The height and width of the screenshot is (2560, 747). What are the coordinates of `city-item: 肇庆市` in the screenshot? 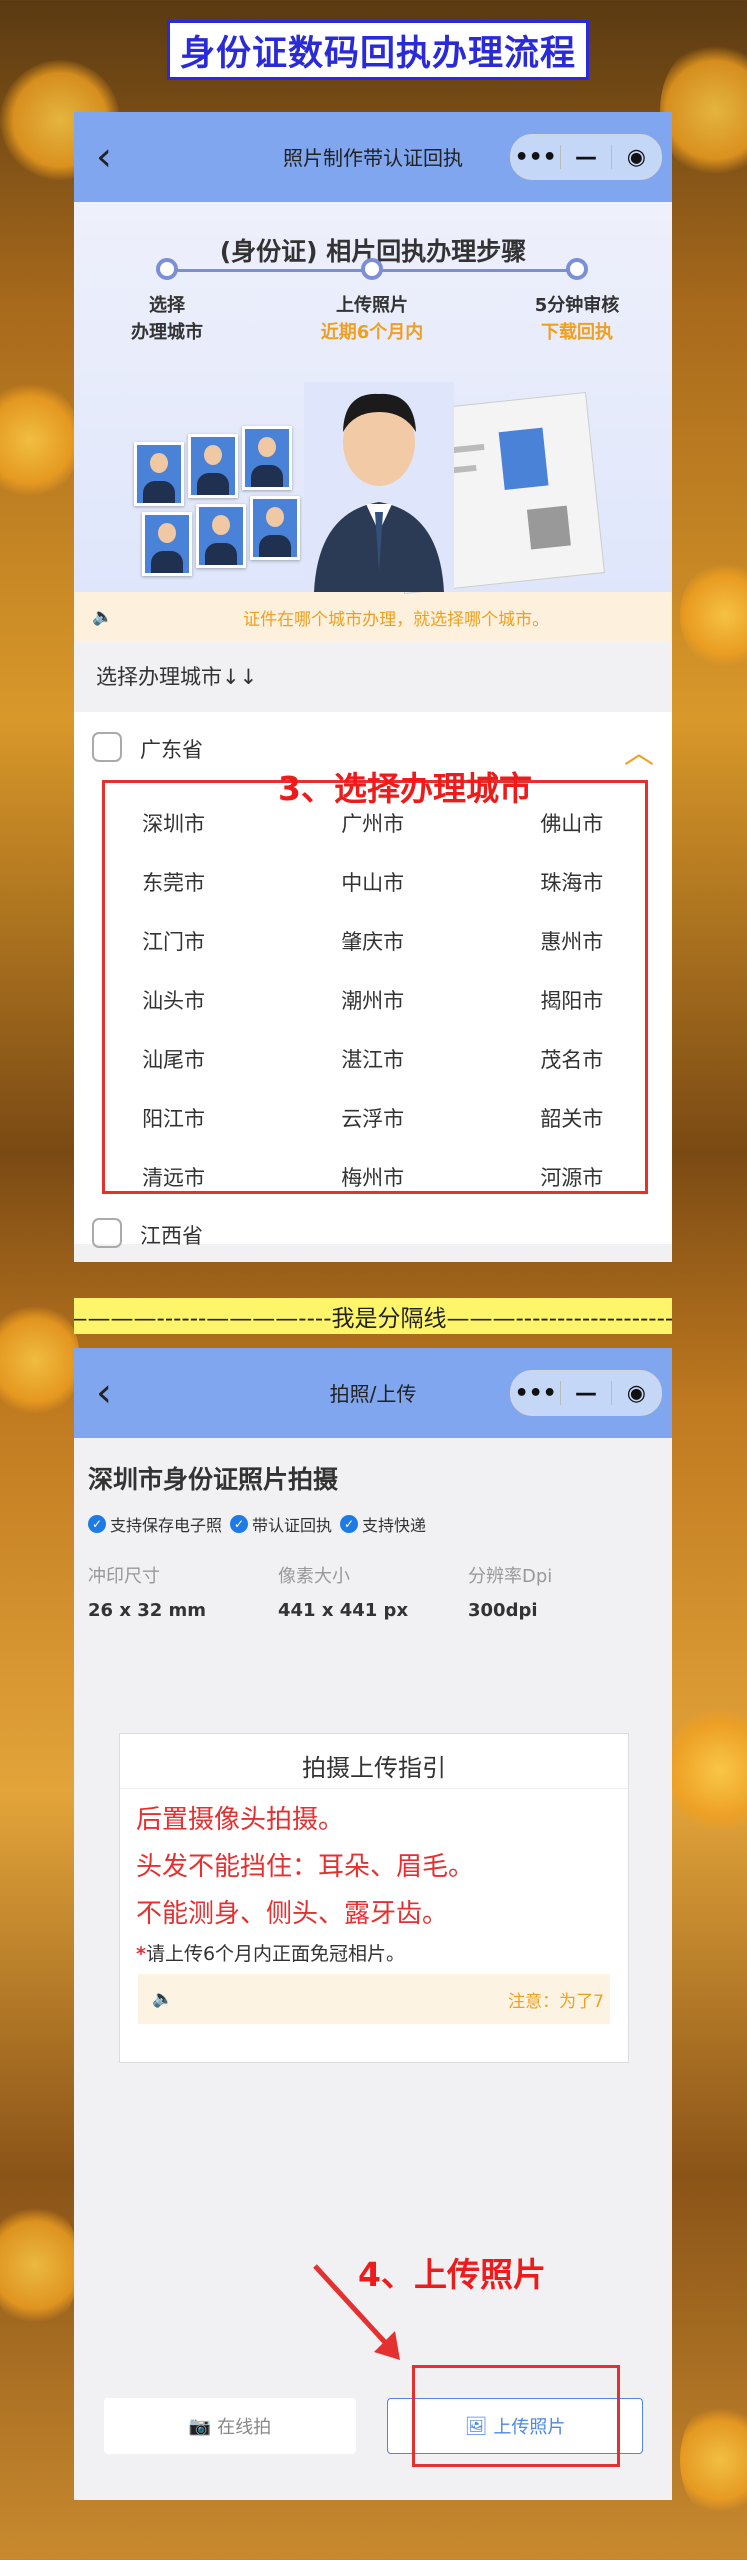 It's located at (372, 941).